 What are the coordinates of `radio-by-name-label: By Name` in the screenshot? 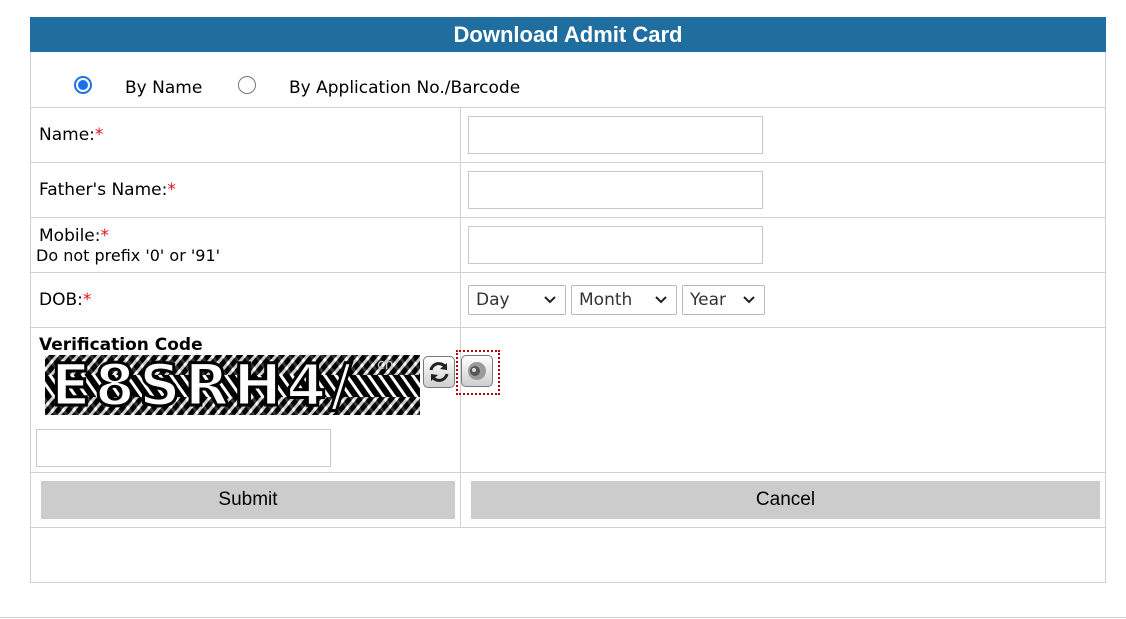 It's located at (163, 88).